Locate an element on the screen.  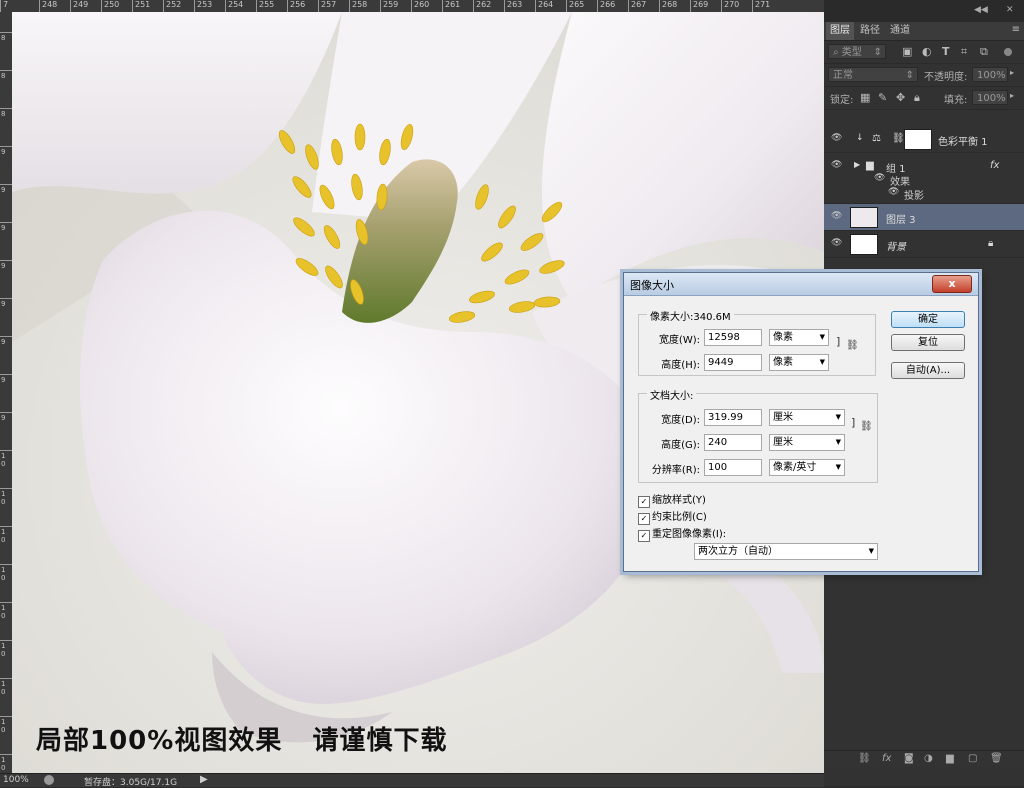
ruler-tick-label: 260 is located at coordinates (422, 4).